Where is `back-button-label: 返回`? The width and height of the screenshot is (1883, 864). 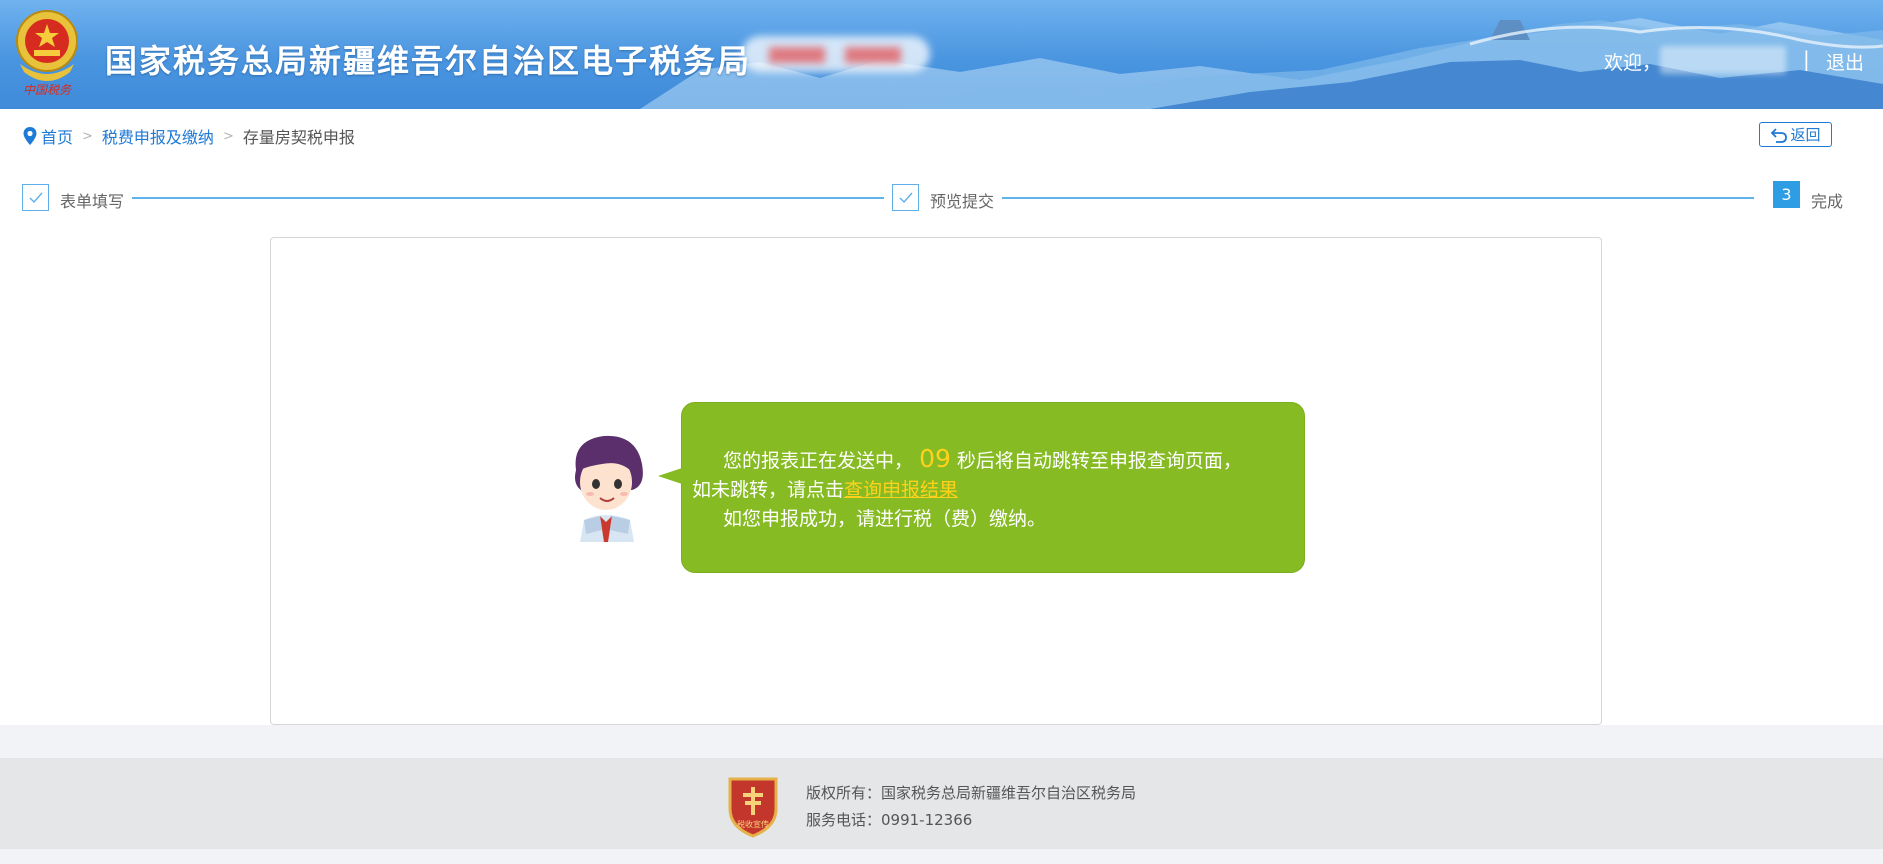
back-button-label: 返回 is located at coordinates (1805, 135).